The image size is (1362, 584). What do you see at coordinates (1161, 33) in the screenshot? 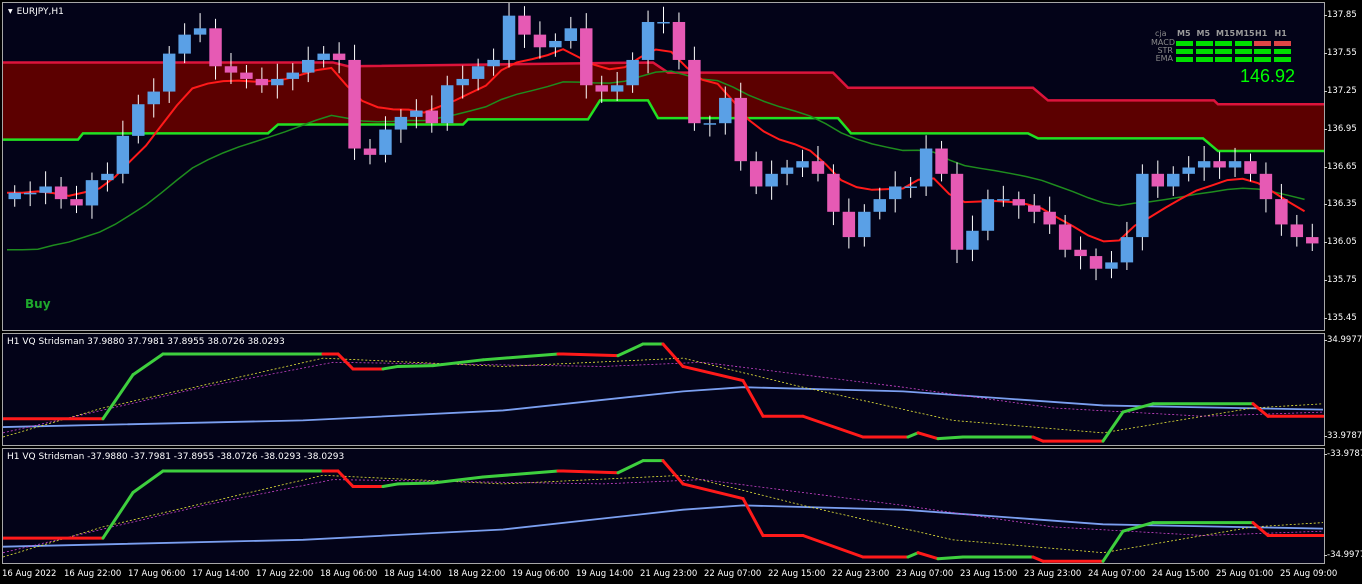
I see `dashboard-corner-label: cja` at bounding box center [1161, 33].